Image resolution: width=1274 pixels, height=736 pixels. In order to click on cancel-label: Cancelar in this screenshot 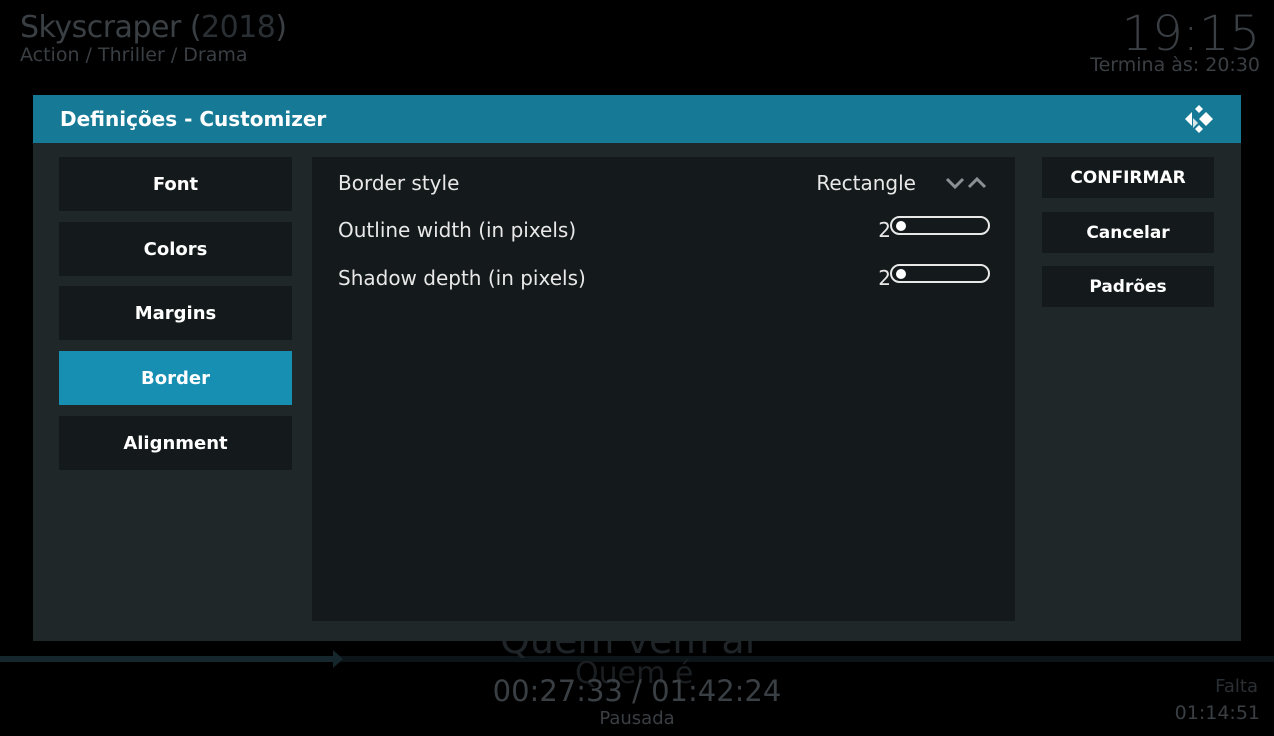, I will do `click(1128, 232)`.